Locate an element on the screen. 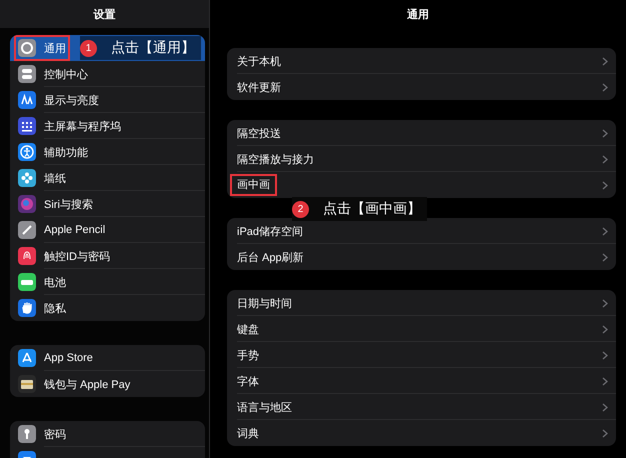  settings-row: 日期与时间 is located at coordinates (421, 303).